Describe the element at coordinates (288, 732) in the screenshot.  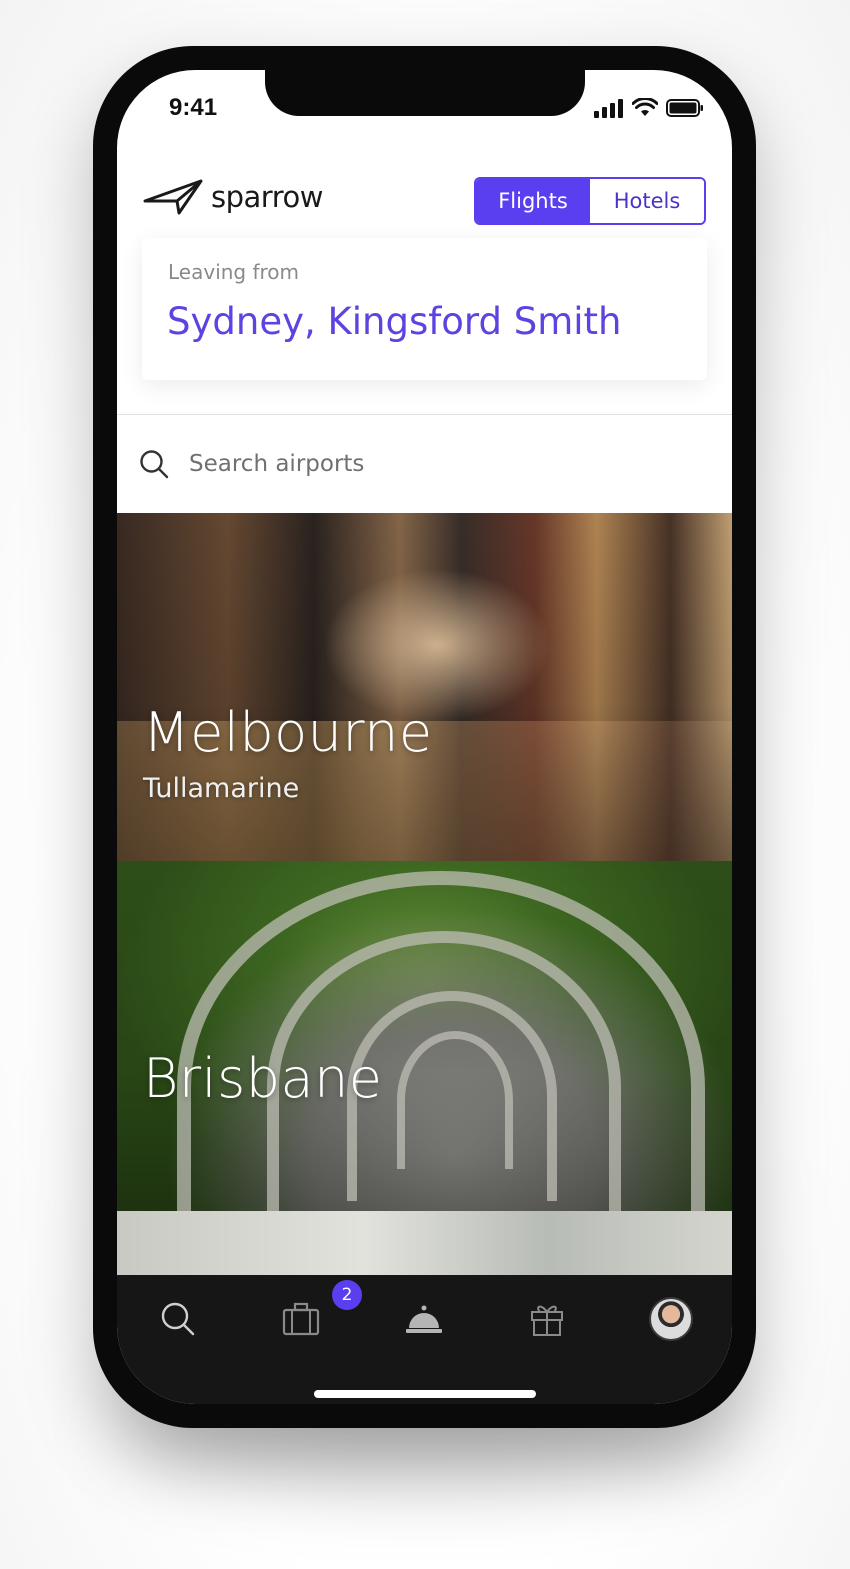
I see `destination-city: Melbourne` at that location.